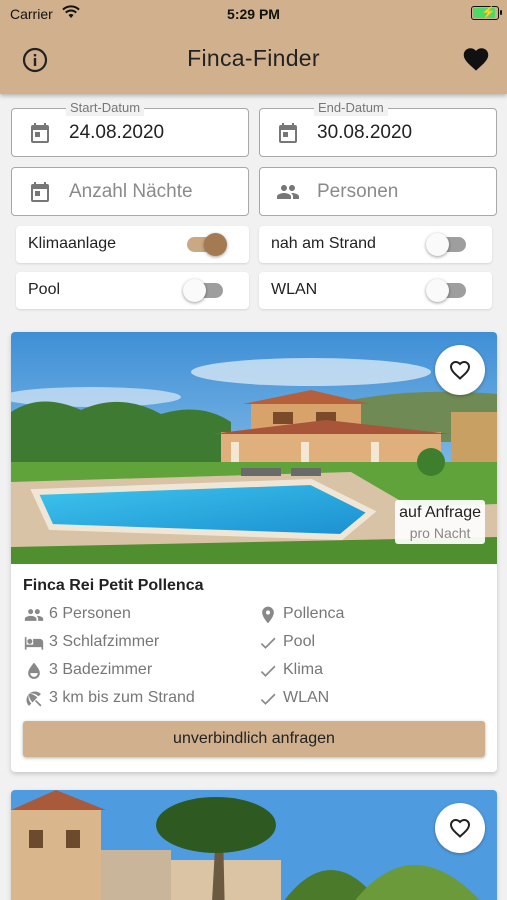 The width and height of the screenshot is (507, 900). Describe the element at coordinates (299, 641) in the screenshot. I see `feature-text: Pool` at that location.